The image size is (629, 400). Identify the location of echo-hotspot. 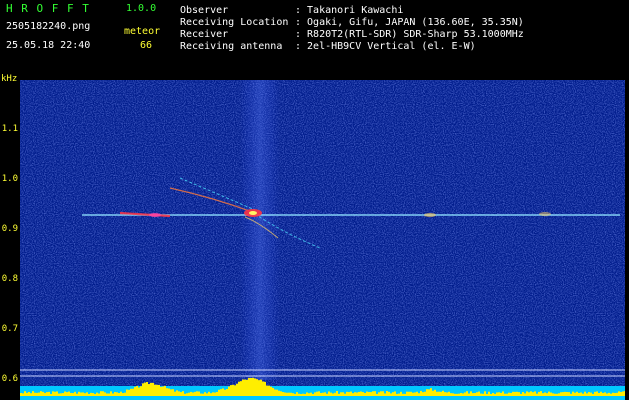
(545, 214).